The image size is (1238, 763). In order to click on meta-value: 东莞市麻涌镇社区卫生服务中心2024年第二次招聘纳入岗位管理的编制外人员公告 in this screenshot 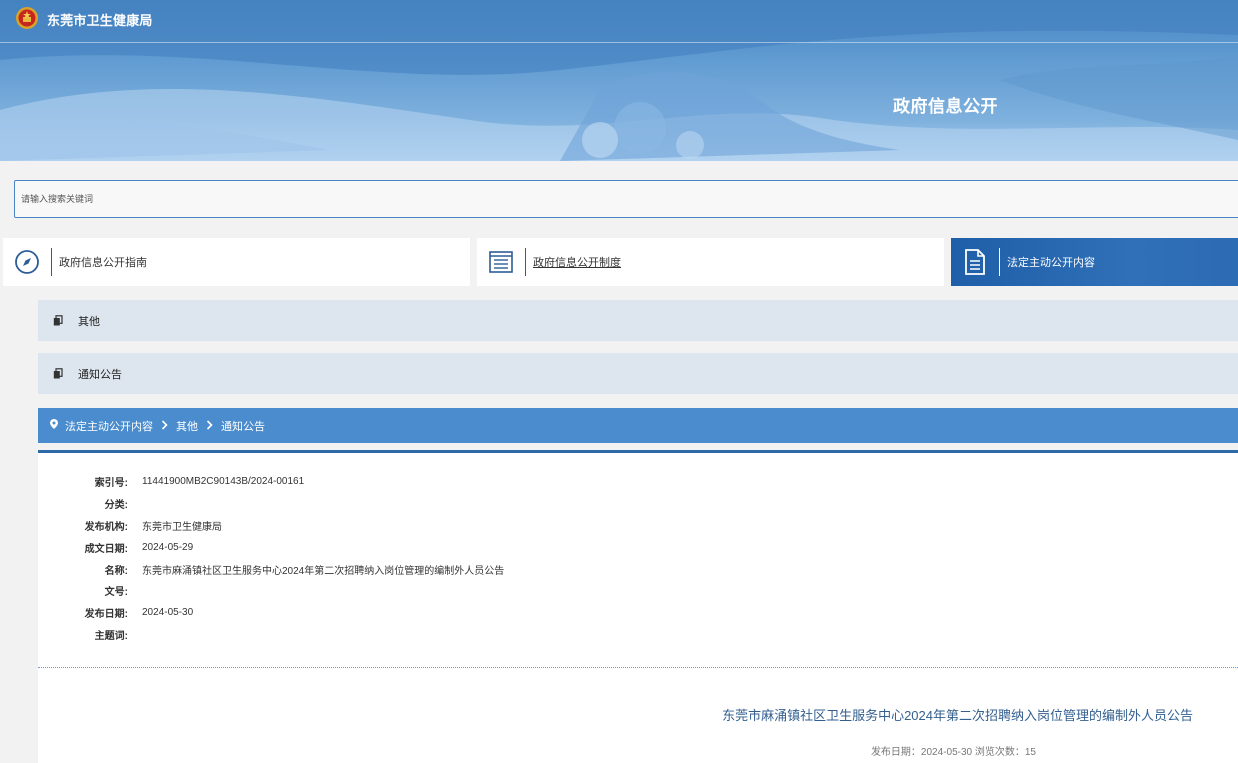, I will do `click(323, 571)`.